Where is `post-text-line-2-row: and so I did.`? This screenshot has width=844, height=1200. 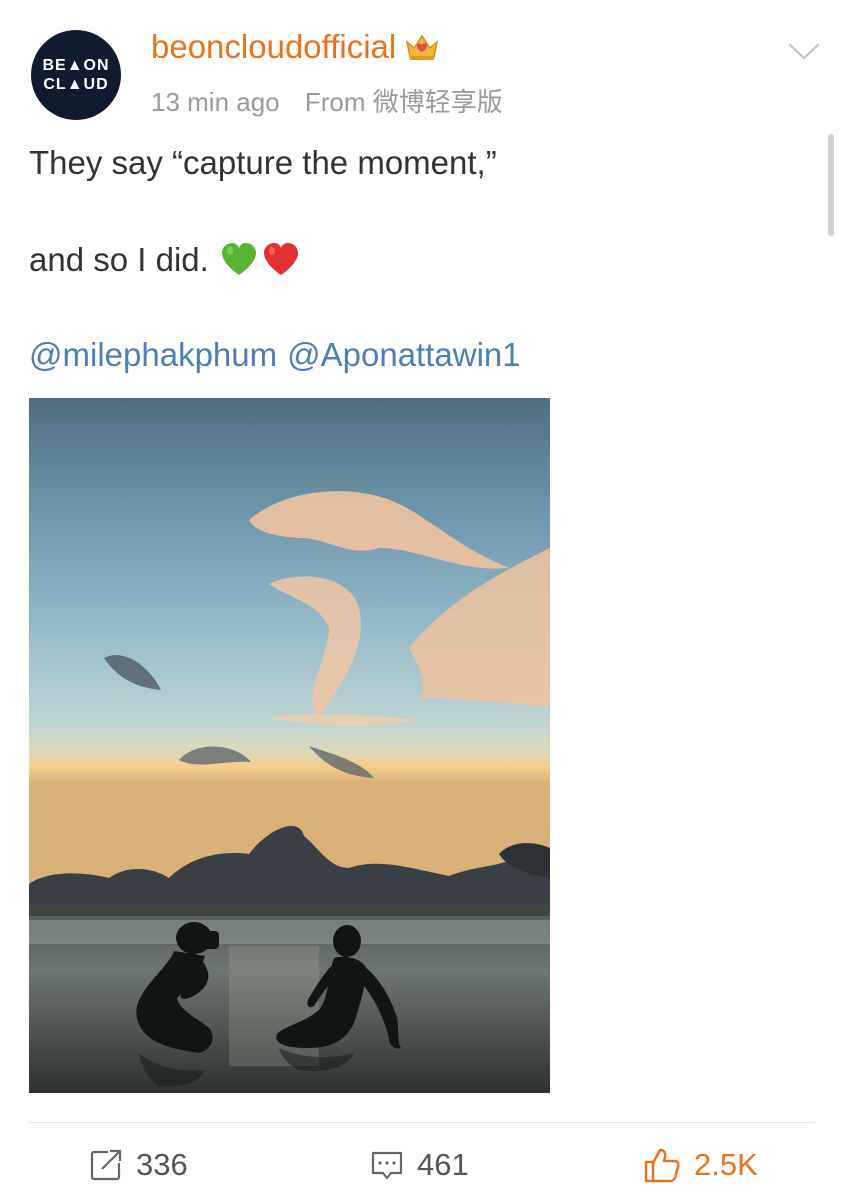
post-text-line-2-row: and so I did. is located at coordinates (165, 260).